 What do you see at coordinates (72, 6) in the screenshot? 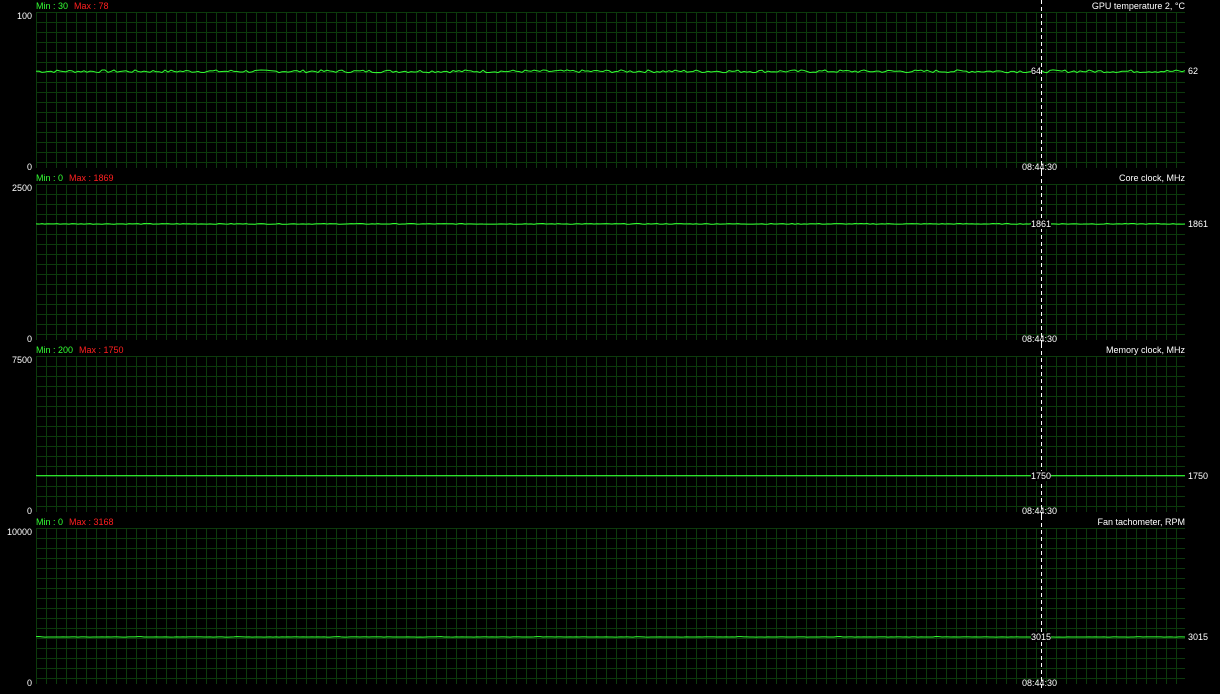
I see `min-max-readout: Min : 30 Max : 78` at bounding box center [72, 6].